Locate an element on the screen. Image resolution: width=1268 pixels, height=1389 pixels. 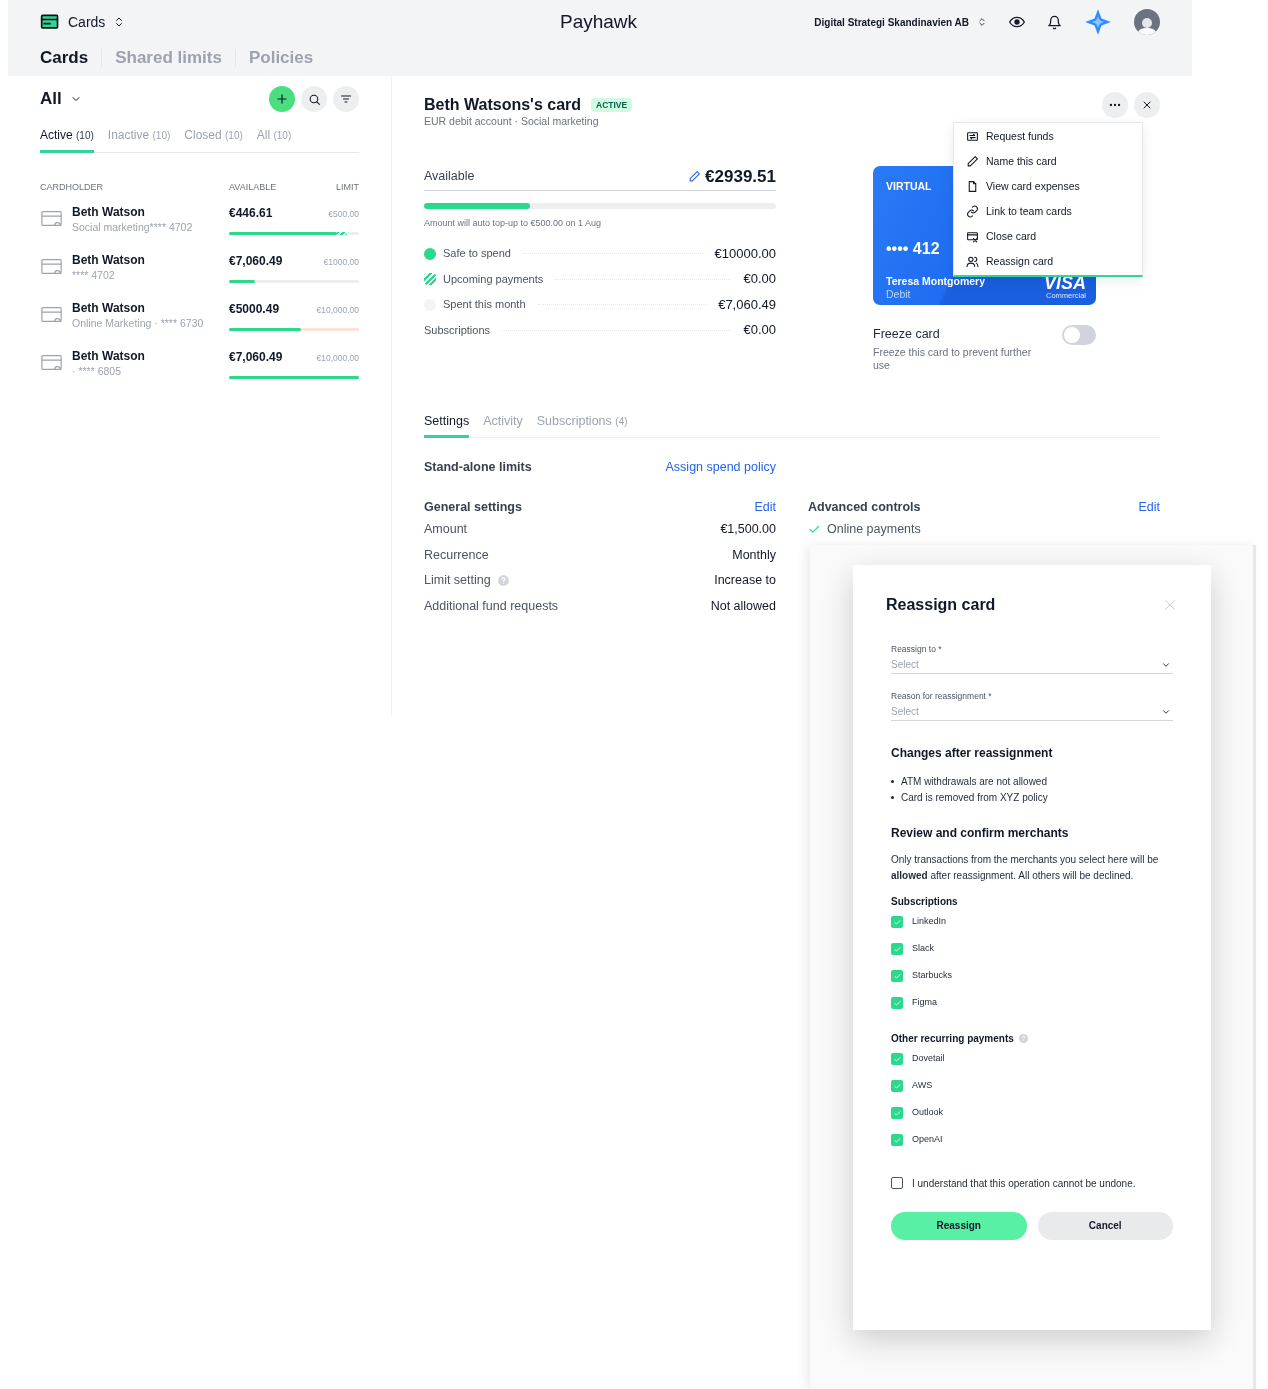
assistant-button is located at coordinates (1098, 22).